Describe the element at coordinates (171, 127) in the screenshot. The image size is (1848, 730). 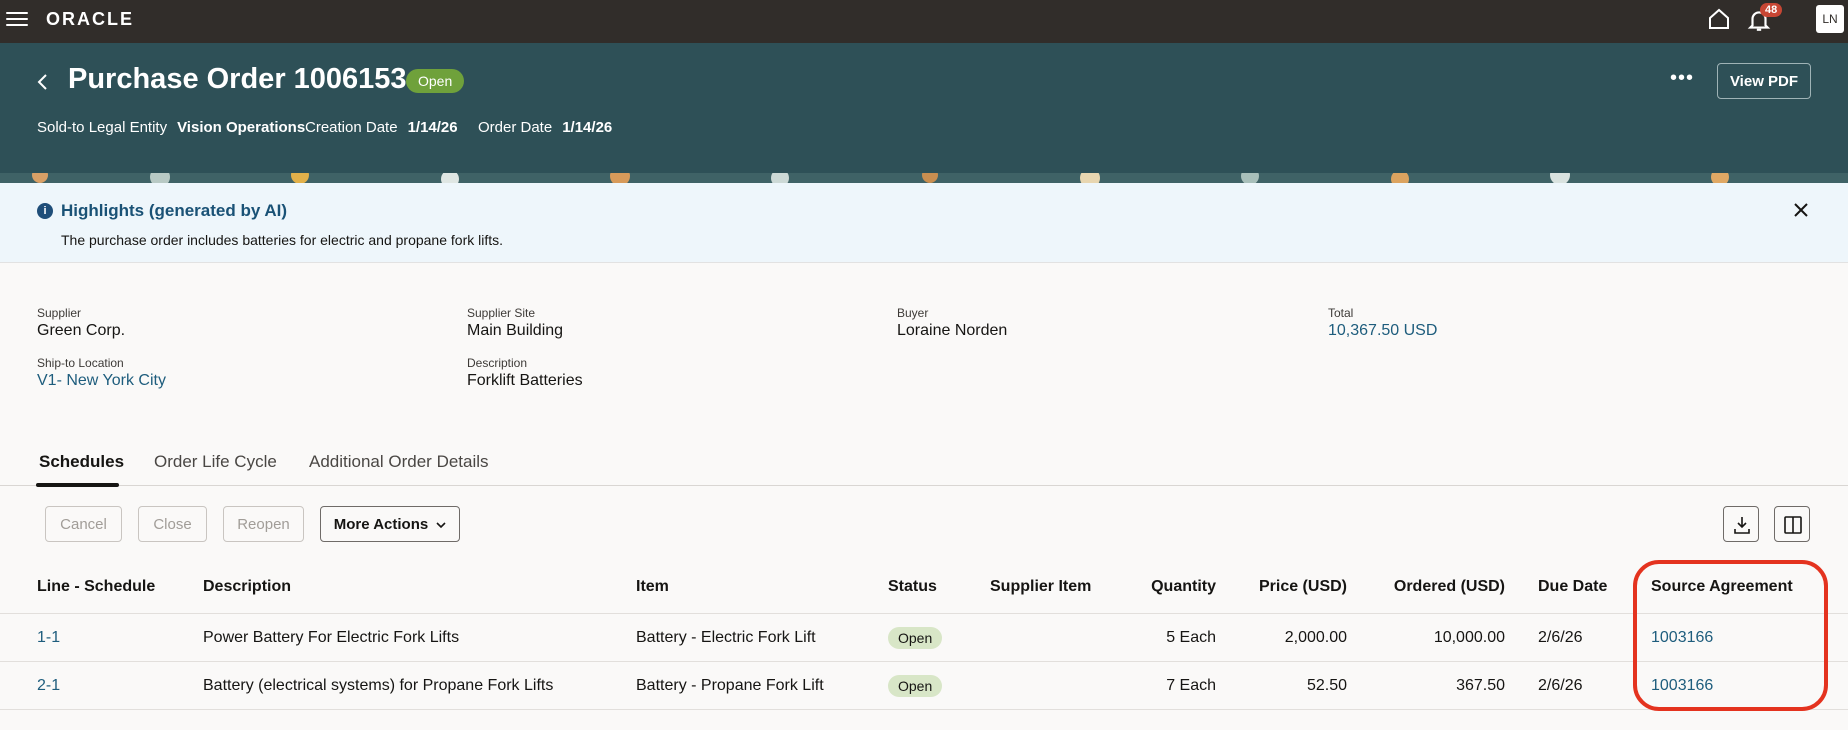
I see `sold-to-legal-entity: Sold-to Legal Entity Vision Operations` at that location.